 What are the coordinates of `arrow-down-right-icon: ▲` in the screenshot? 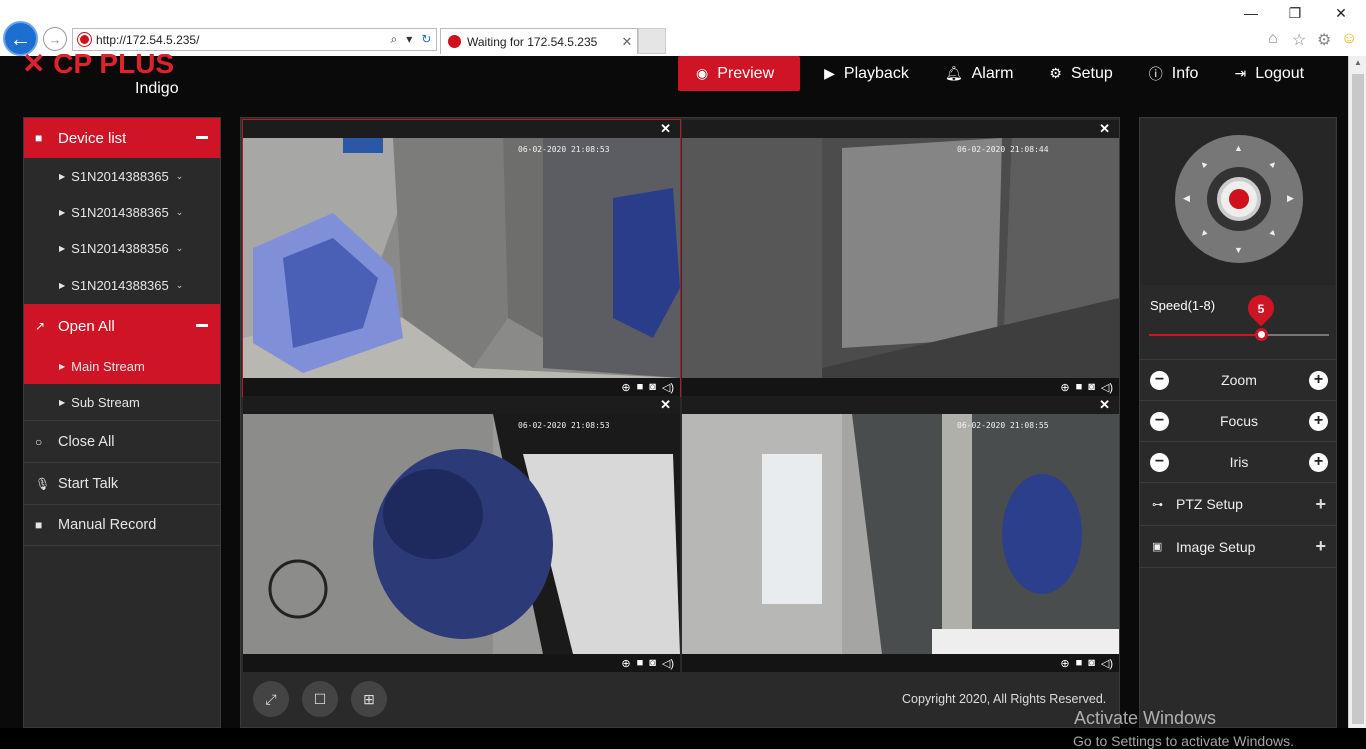 It's located at (1273, 233).